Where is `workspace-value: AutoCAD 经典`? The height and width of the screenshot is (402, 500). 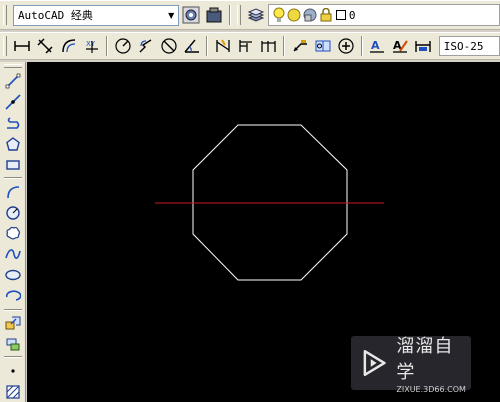
workspace-value: AutoCAD 经典 is located at coordinates (55, 15).